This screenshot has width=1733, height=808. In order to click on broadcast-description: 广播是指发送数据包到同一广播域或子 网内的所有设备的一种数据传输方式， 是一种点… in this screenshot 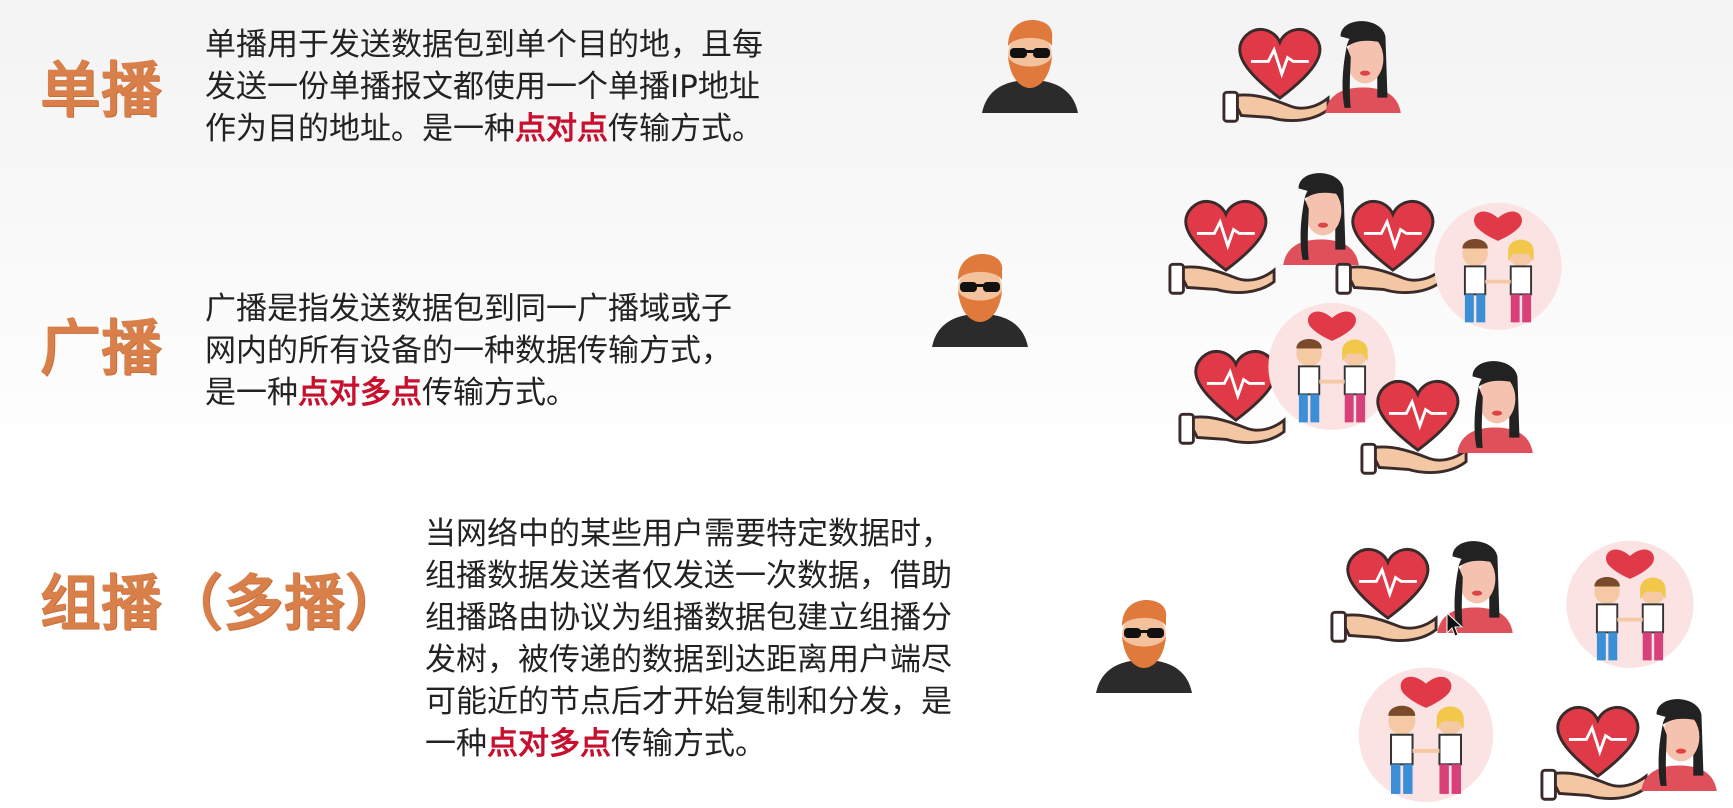, I will do `click(555, 351)`.